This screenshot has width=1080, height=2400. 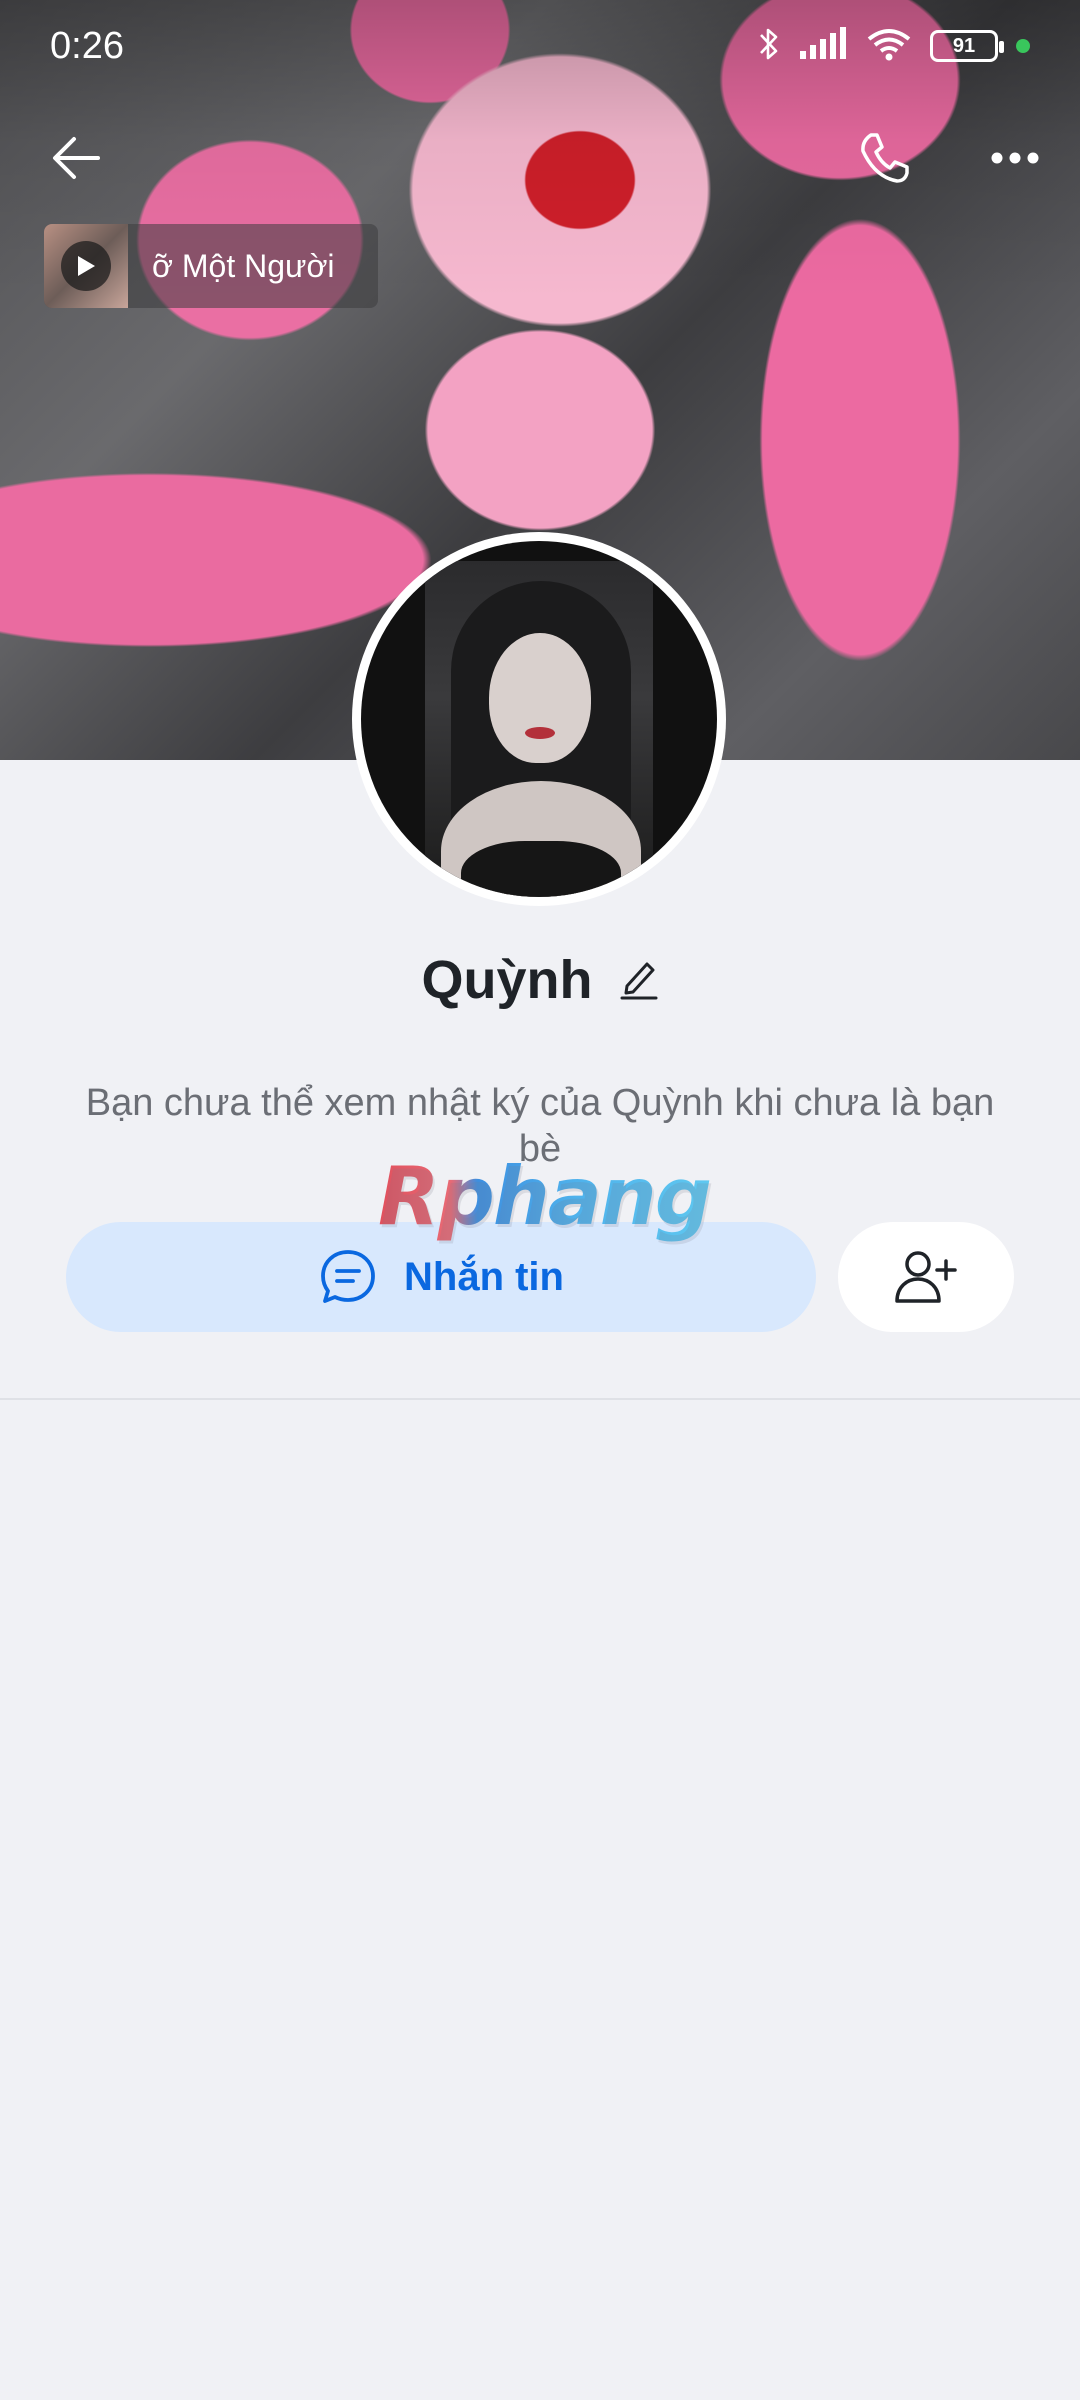 What do you see at coordinates (540, 160) in the screenshot?
I see `top-nav` at bounding box center [540, 160].